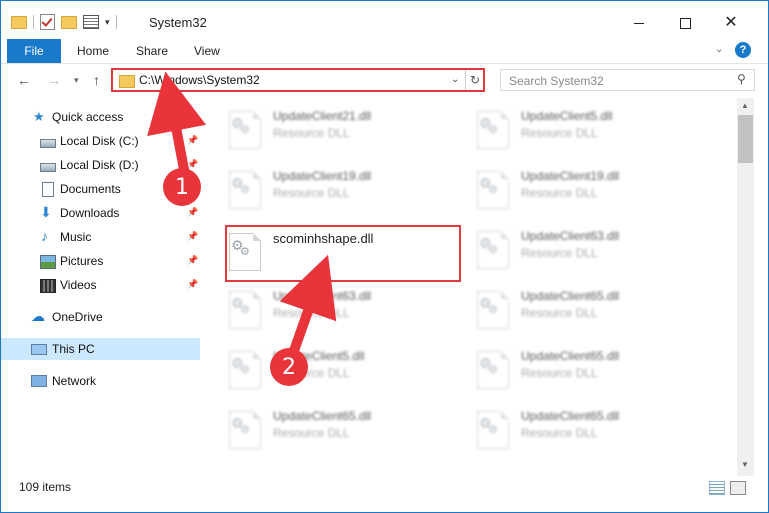 The height and width of the screenshot is (513, 769). Describe the element at coordinates (47, 22) in the screenshot. I see `properties-check-icon` at that location.